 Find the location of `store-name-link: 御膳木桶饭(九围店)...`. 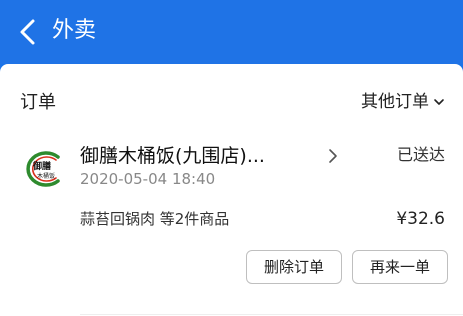

store-name-link: 御膳木桶饭(九围店)... is located at coordinates (172, 156).